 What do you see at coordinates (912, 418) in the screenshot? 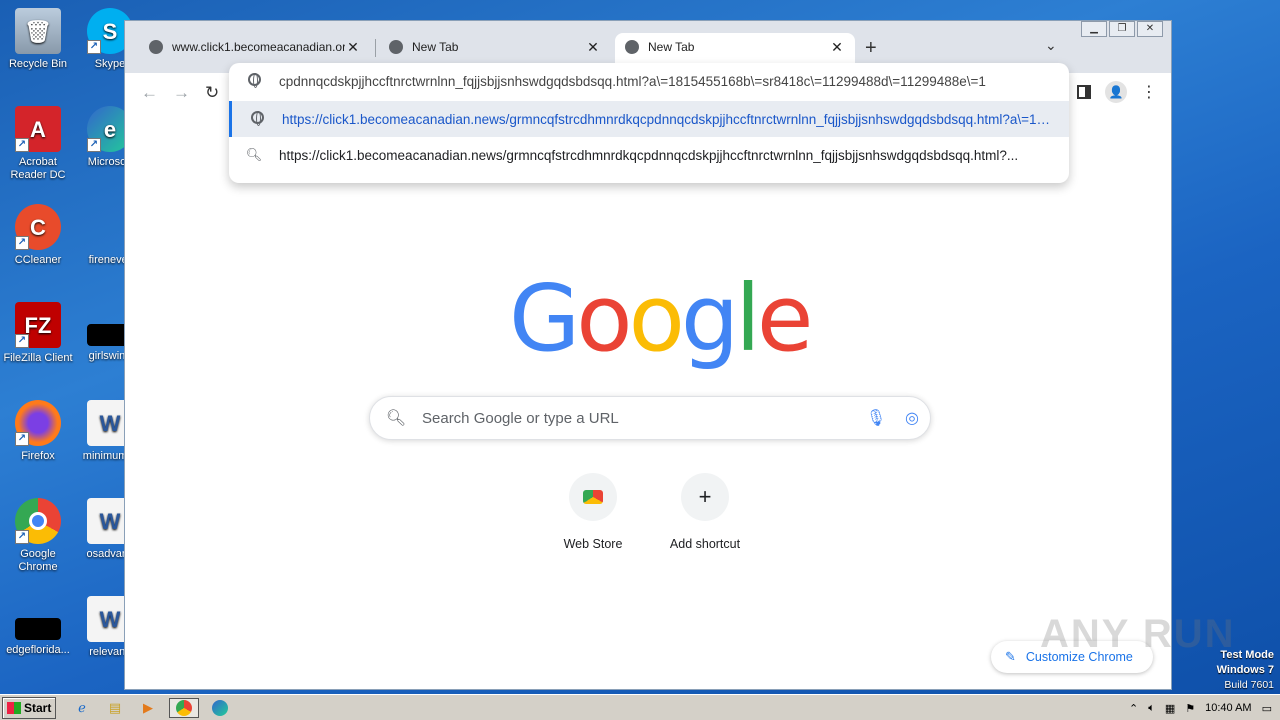
I see `google-lens-icon: ◎` at bounding box center [912, 418].